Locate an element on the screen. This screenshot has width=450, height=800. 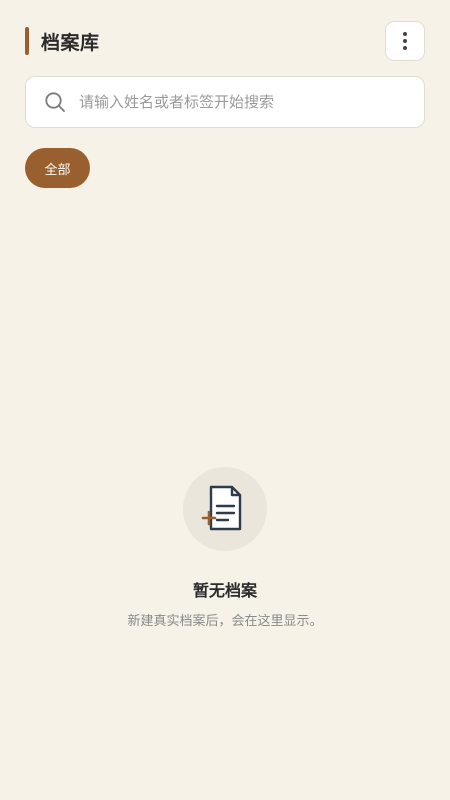
search-icon is located at coordinates (55, 102).